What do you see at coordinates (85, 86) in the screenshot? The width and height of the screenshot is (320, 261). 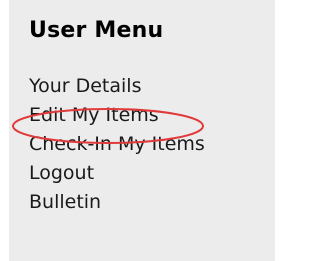 I see `menu-item-your-details-link: Your Details` at bounding box center [85, 86].